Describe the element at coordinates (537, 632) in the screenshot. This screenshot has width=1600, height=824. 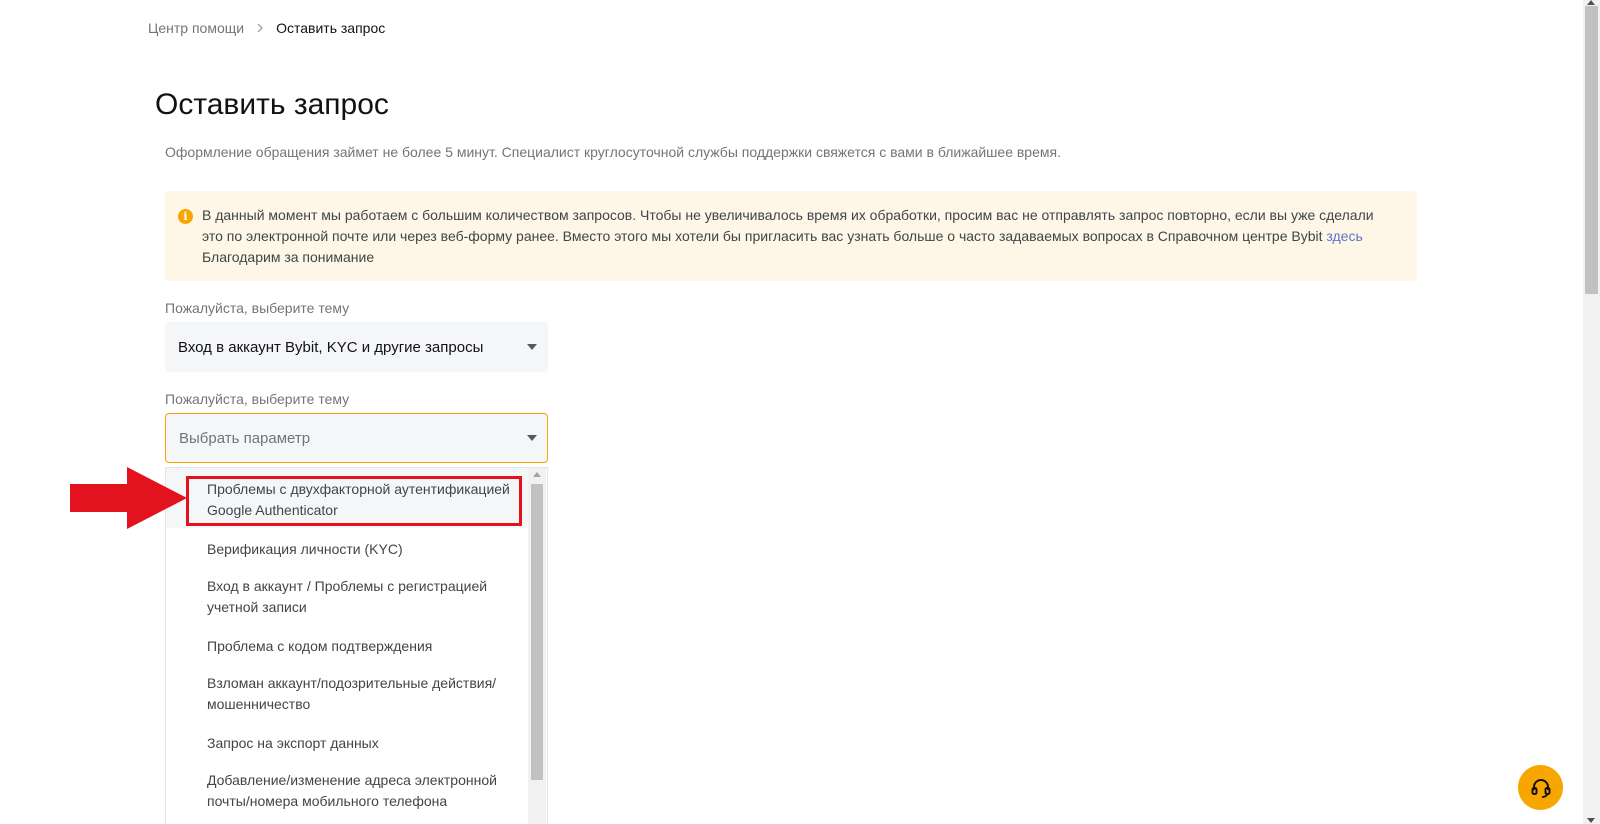
I see `dropdown-scrollbar-thumb` at that location.